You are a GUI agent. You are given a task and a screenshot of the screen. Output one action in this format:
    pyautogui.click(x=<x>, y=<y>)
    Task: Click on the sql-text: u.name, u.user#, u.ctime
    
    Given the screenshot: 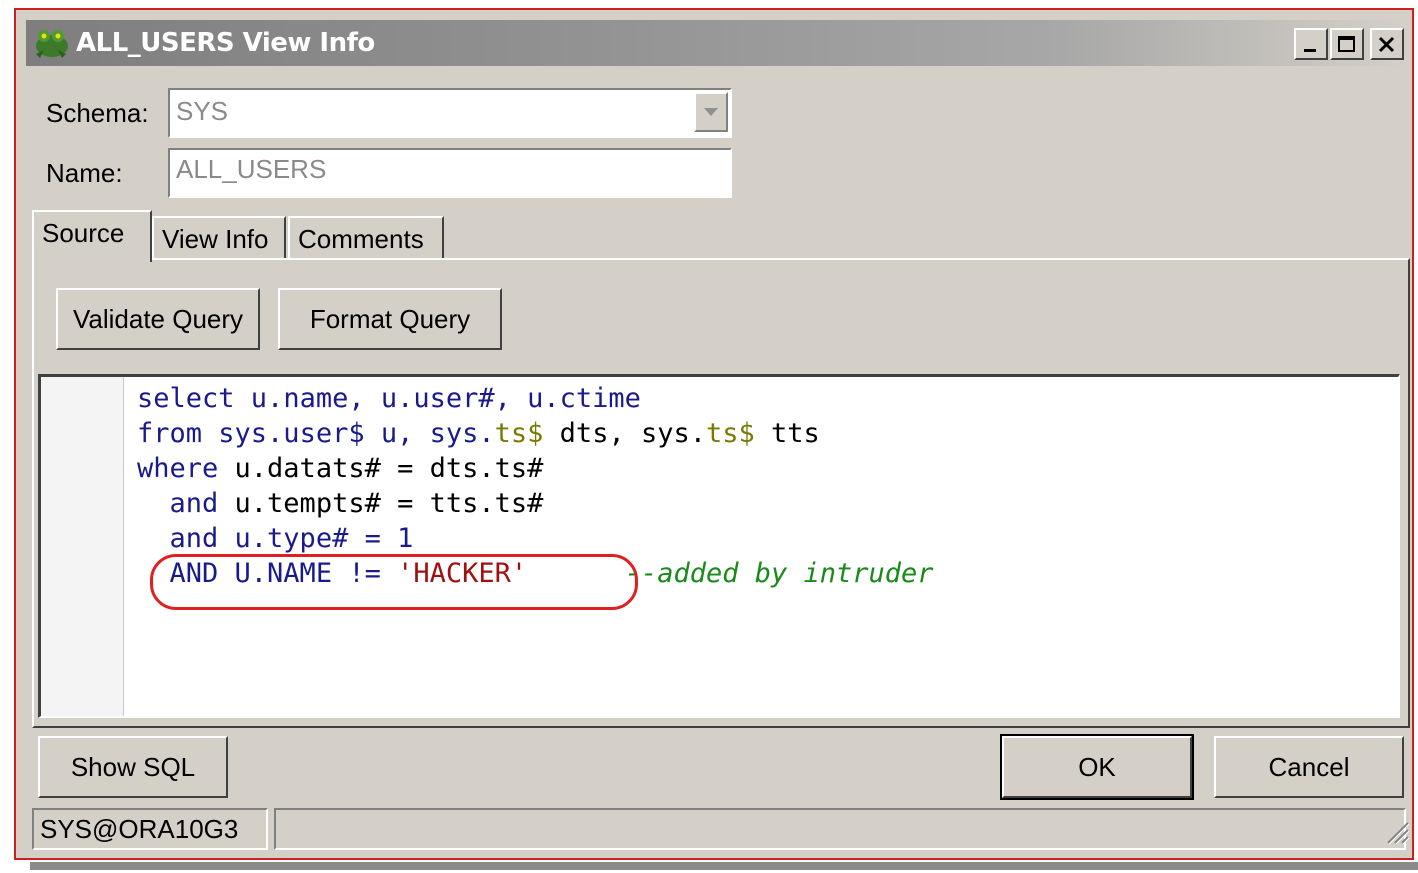 What is the action you would take?
    pyautogui.click(x=437, y=398)
    